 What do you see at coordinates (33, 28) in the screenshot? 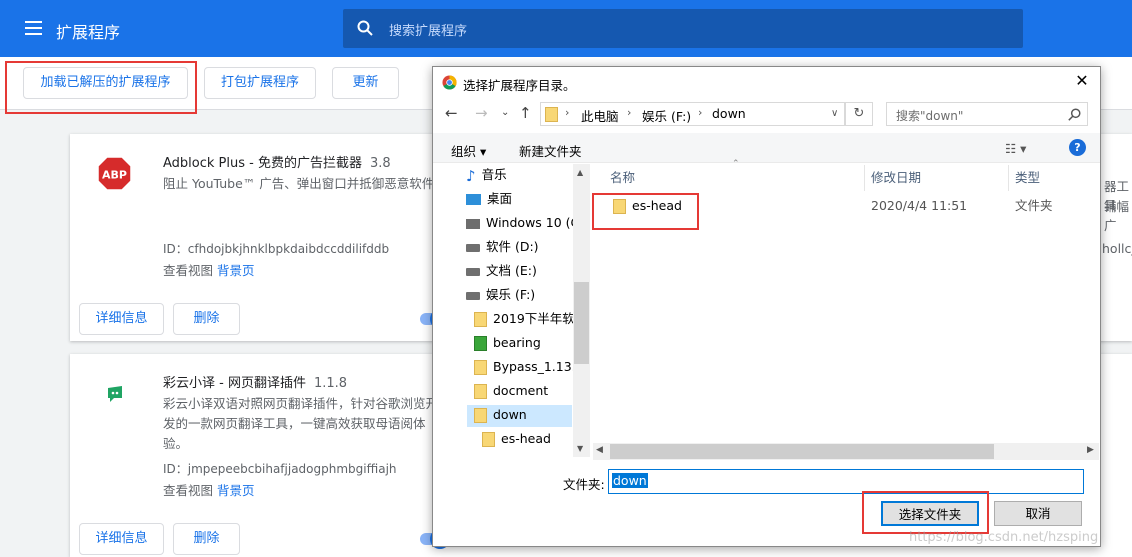
I see `menu-icon` at bounding box center [33, 28].